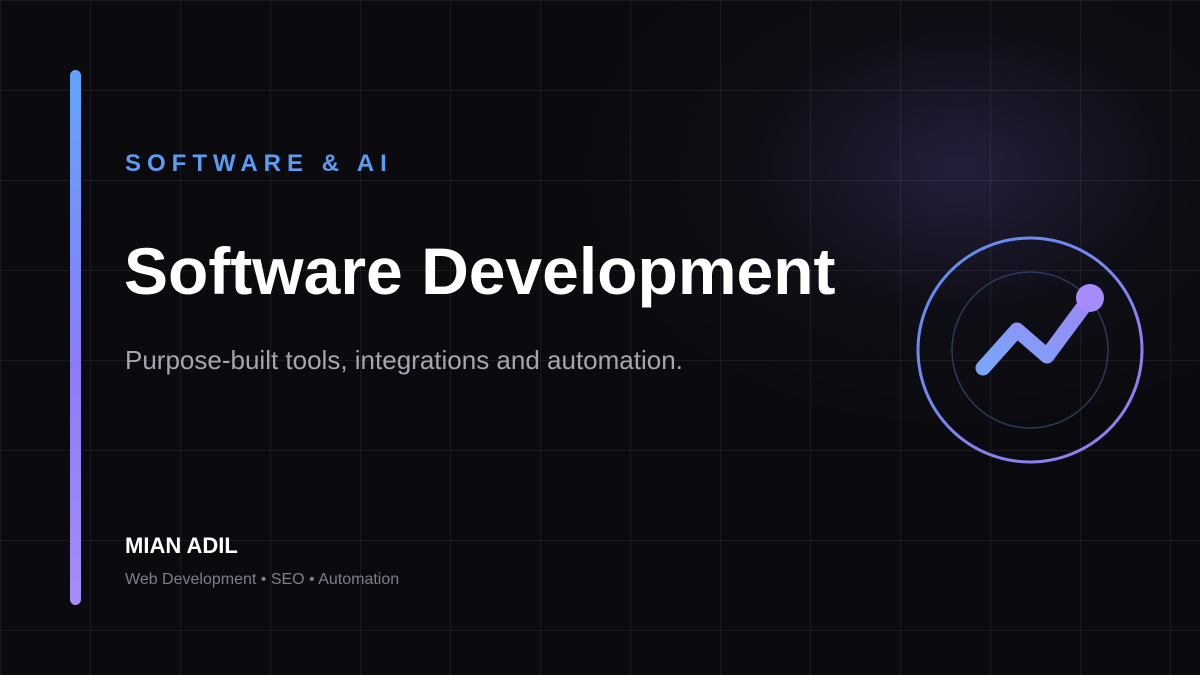 This screenshot has height=675, width=1200. I want to click on trending-up-icon, so click(1030, 350).